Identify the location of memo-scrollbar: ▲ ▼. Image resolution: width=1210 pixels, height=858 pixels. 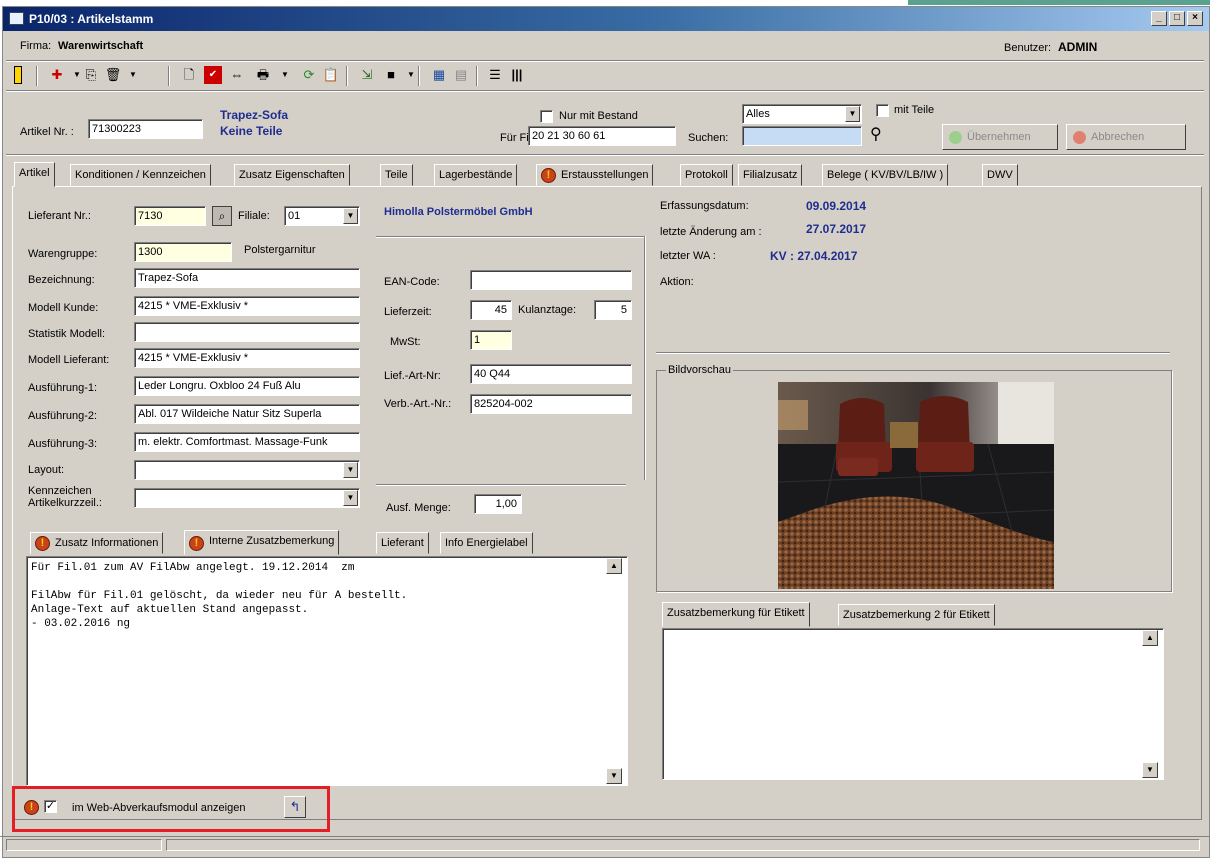
(615, 671).